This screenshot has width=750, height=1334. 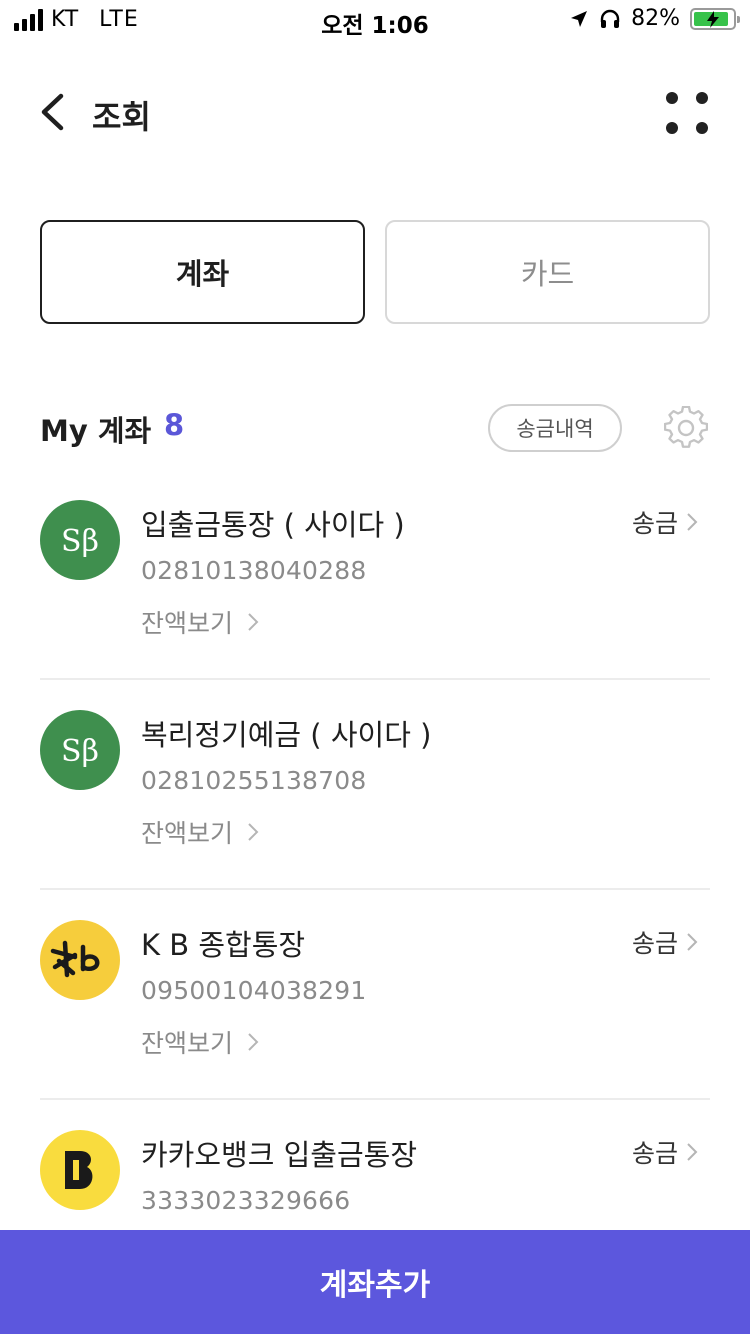 I want to click on account-name: 복리정기예금 ( 사이다 ), so click(x=286, y=735).